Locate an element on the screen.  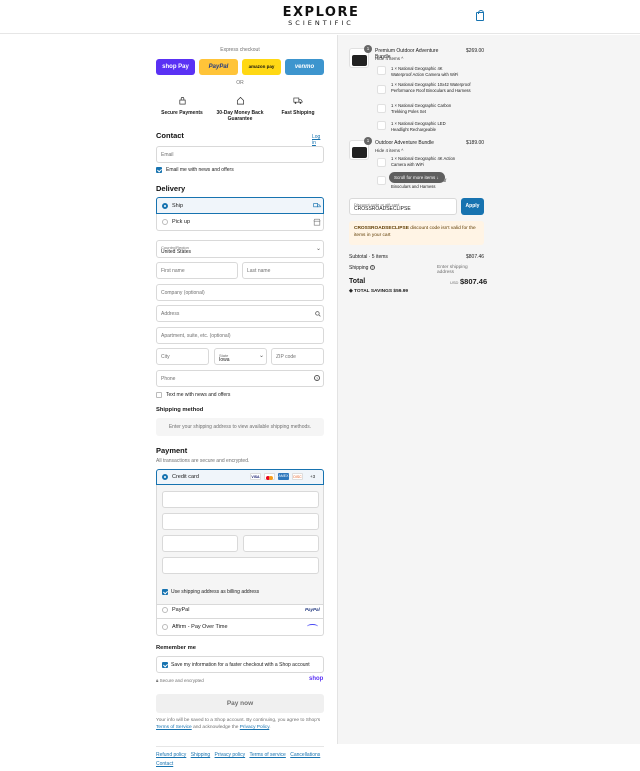
first-name-placeholder: First name is located at coordinates (173, 271).